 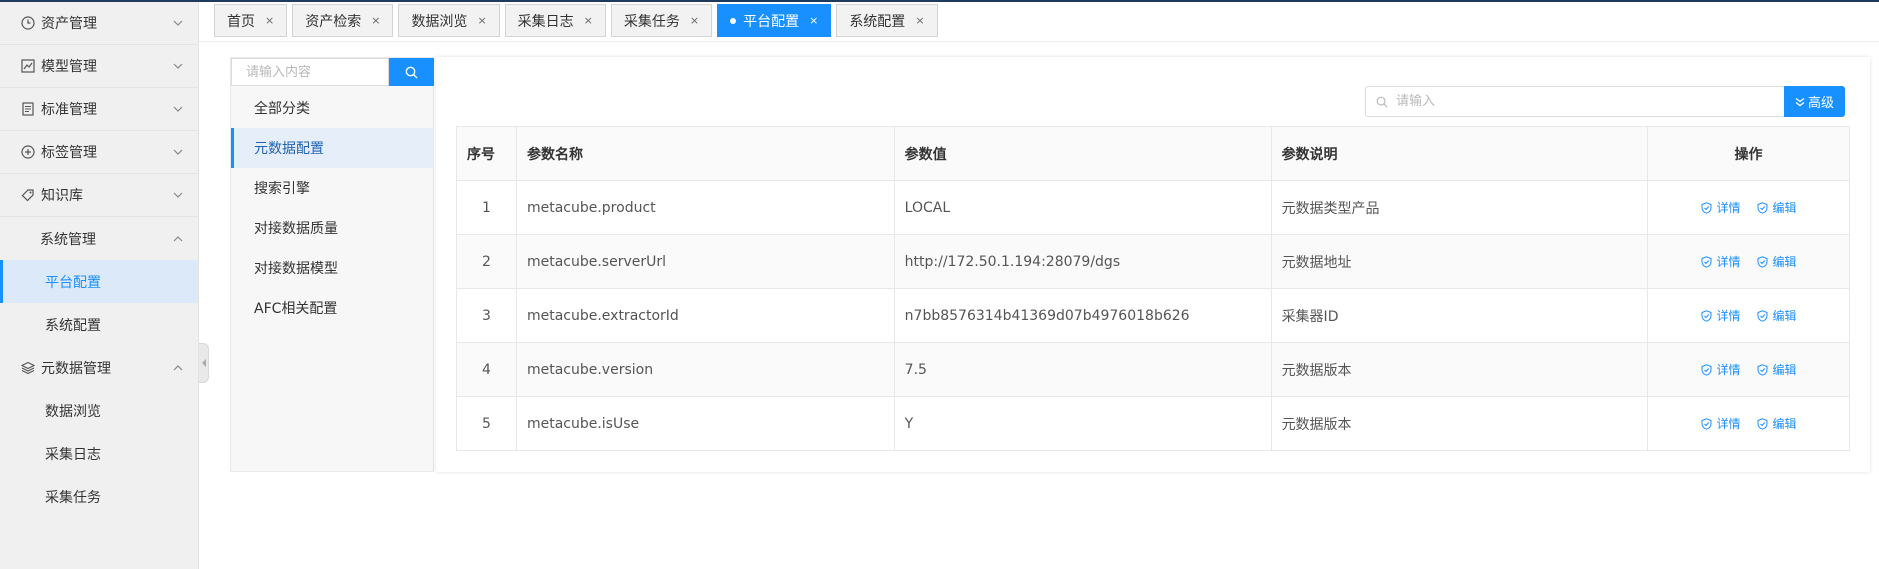 What do you see at coordinates (1039, 41) in the screenshot?
I see `tab-divider` at bounding box center [1039, 41].